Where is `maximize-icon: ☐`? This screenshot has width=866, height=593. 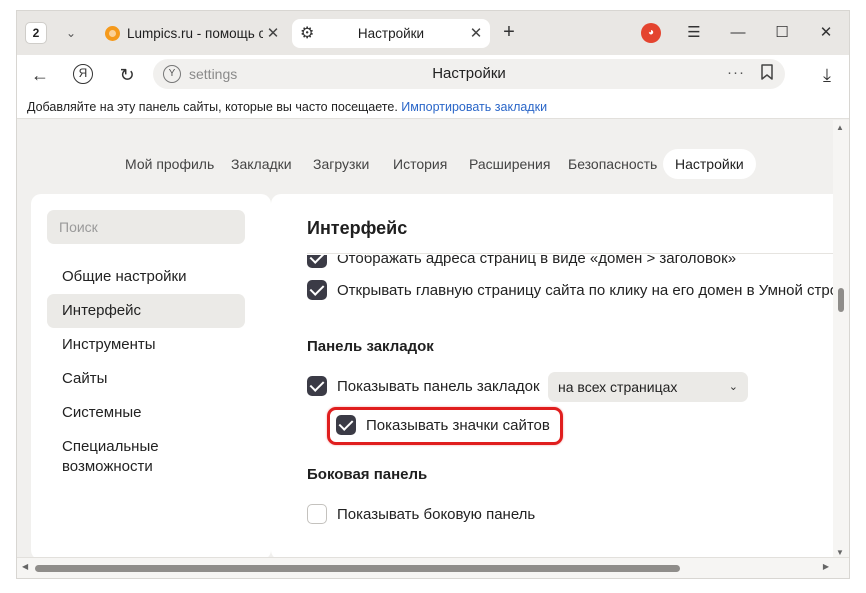 maximize-icon: ☐ is located at coordinates (782, 33).